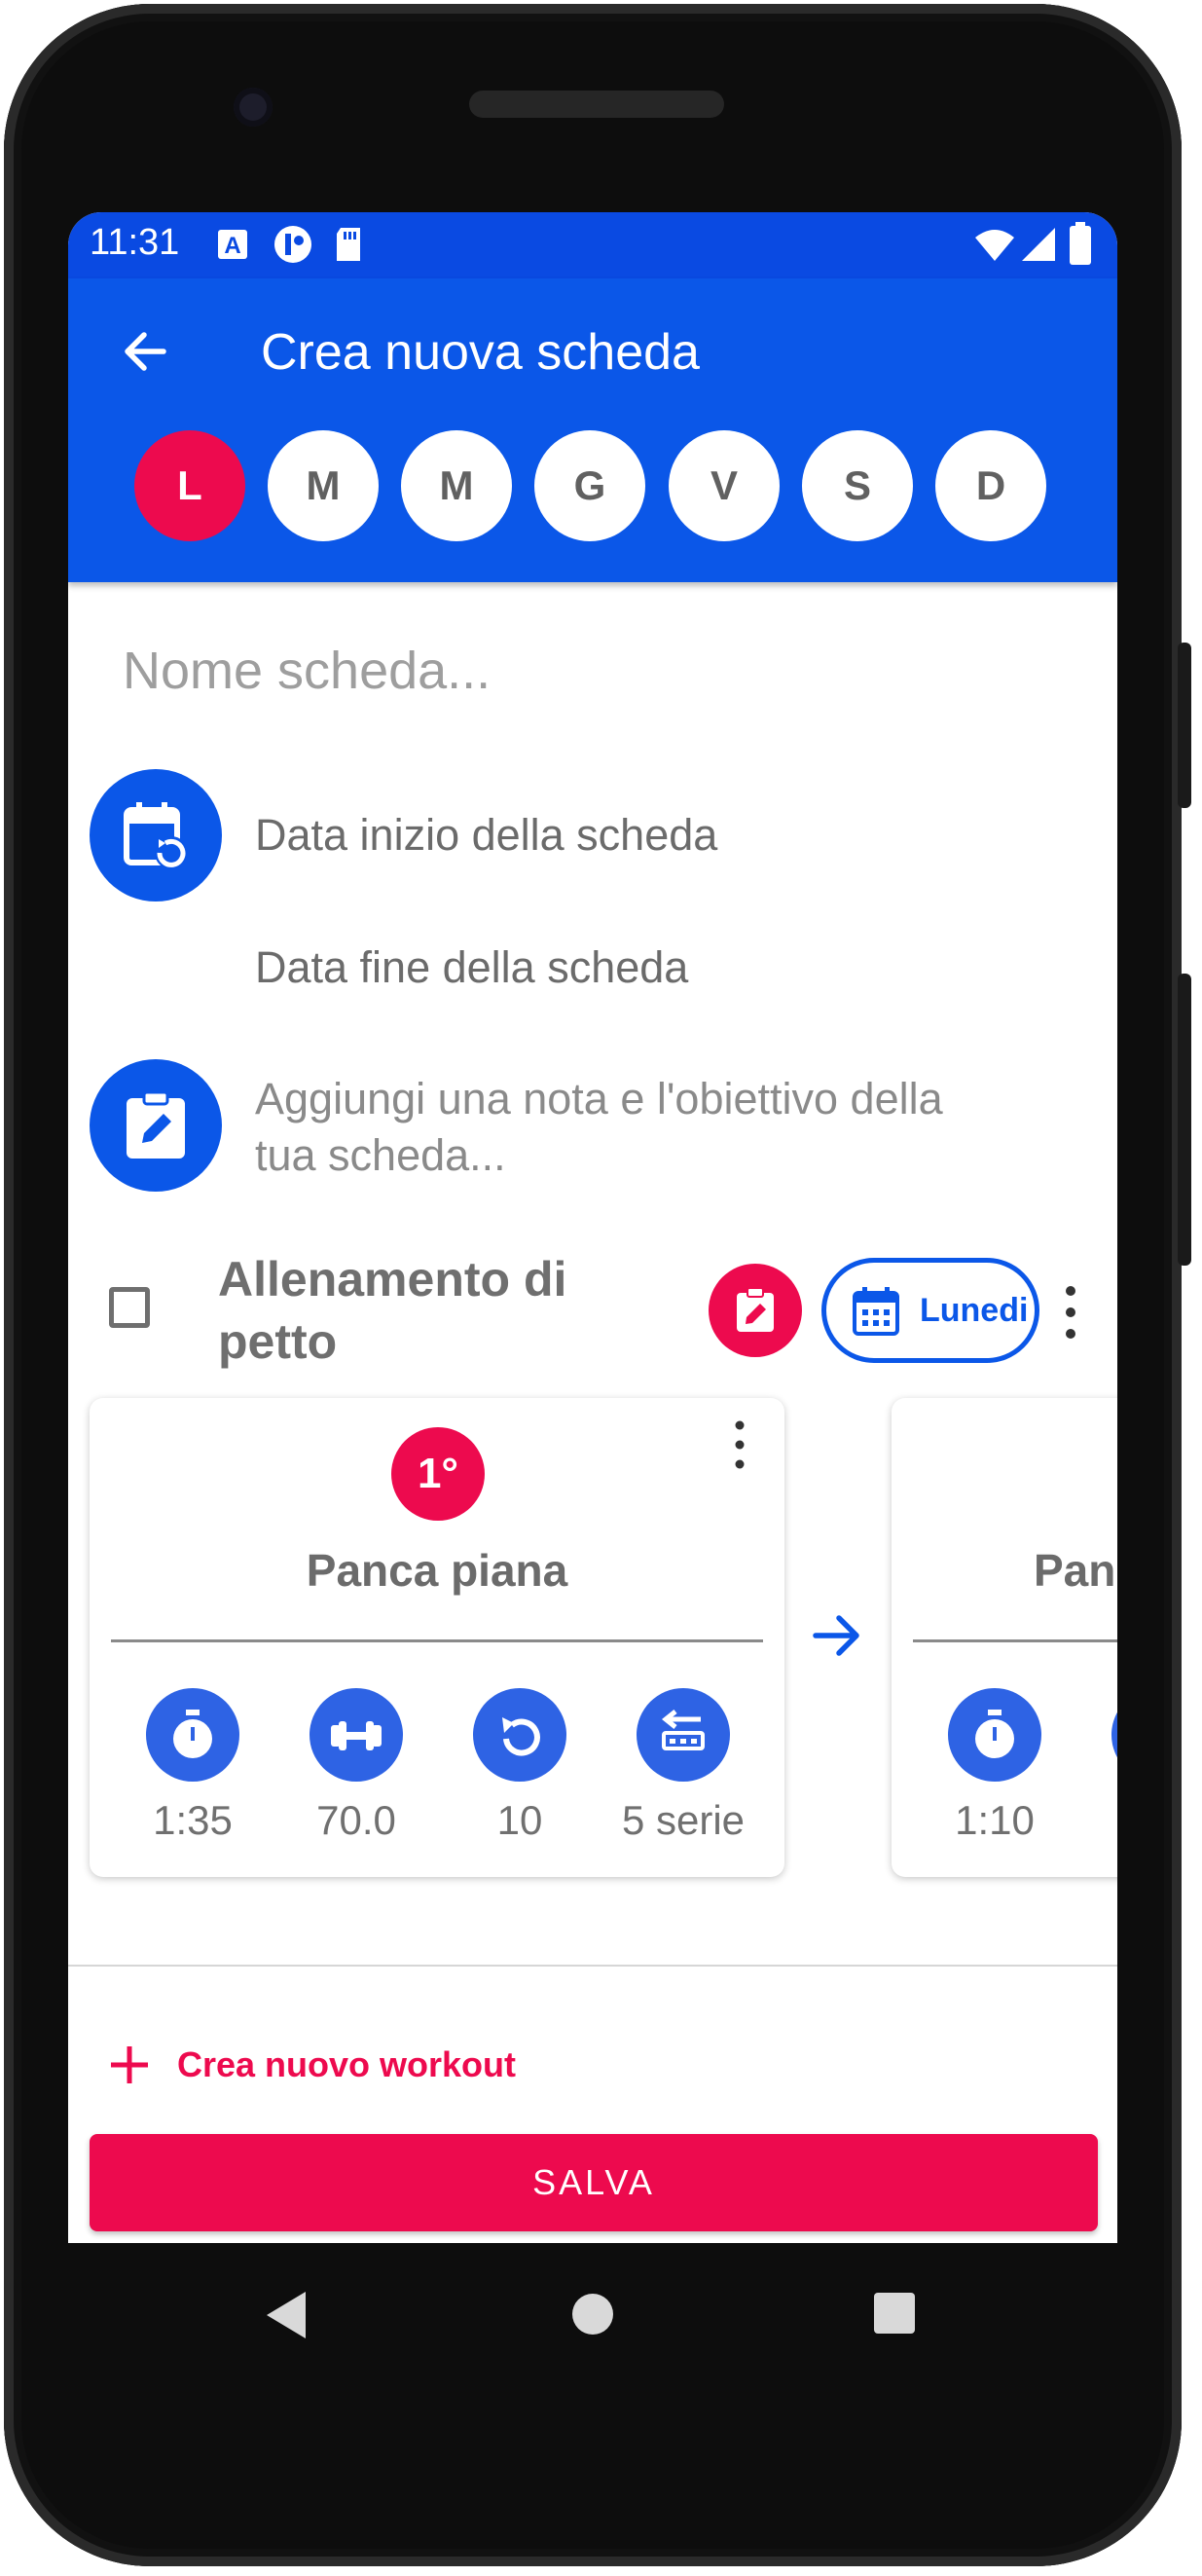 This screenshot has height=2576, width=1202. What do you see at coordinates (519, 1820) in the screenshot?
I see `reps-value: 10` at bounding box center [519, 1820].